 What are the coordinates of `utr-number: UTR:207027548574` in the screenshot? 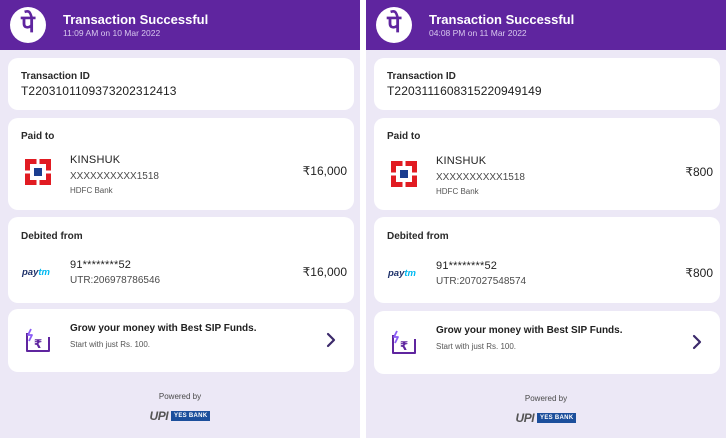 It's located at (481, 281).